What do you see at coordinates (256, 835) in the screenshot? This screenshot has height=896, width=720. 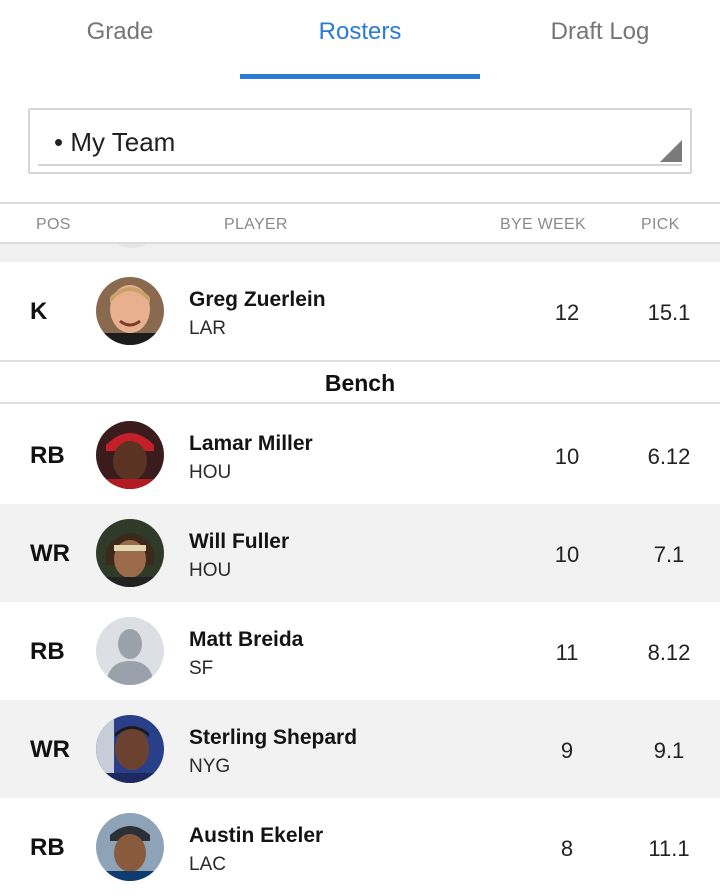 I see `player-name: Austin Ekeler` at bounding box center [256, 835].